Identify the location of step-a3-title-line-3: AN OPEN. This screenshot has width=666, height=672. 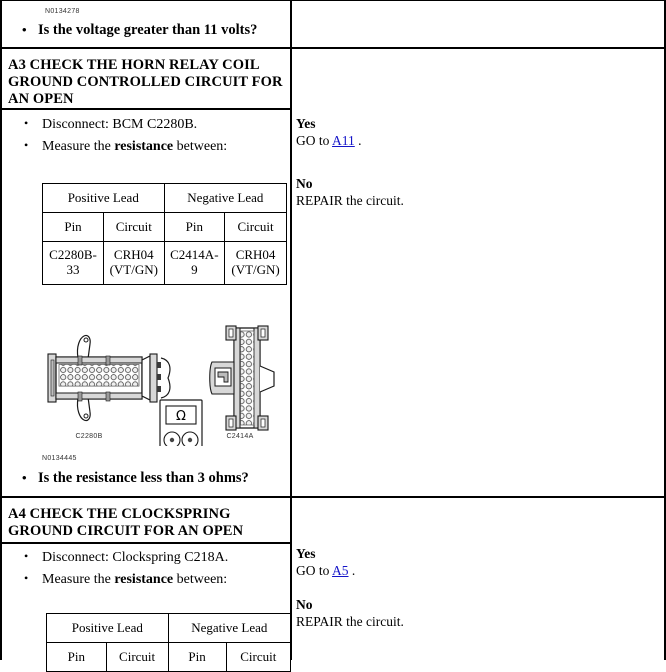
(41, 99).